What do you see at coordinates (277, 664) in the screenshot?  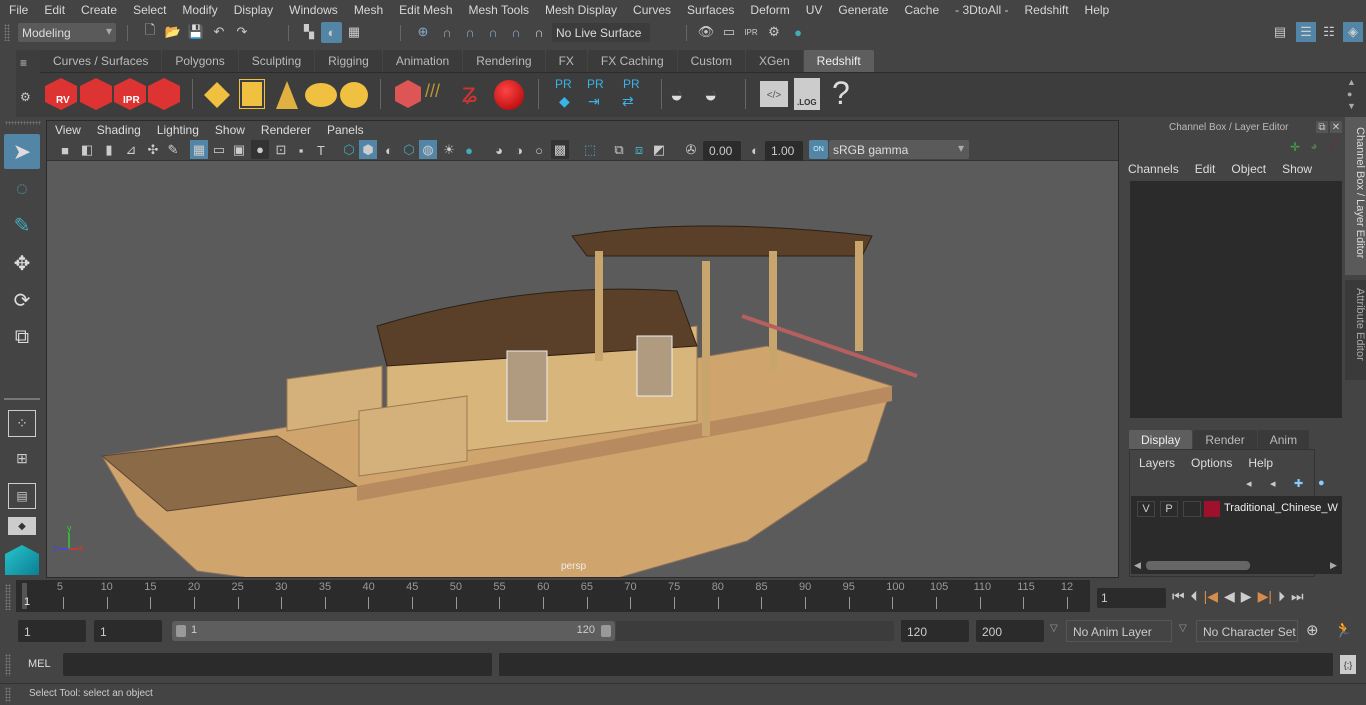 I see `command-input` at bounding box center [277, 664].